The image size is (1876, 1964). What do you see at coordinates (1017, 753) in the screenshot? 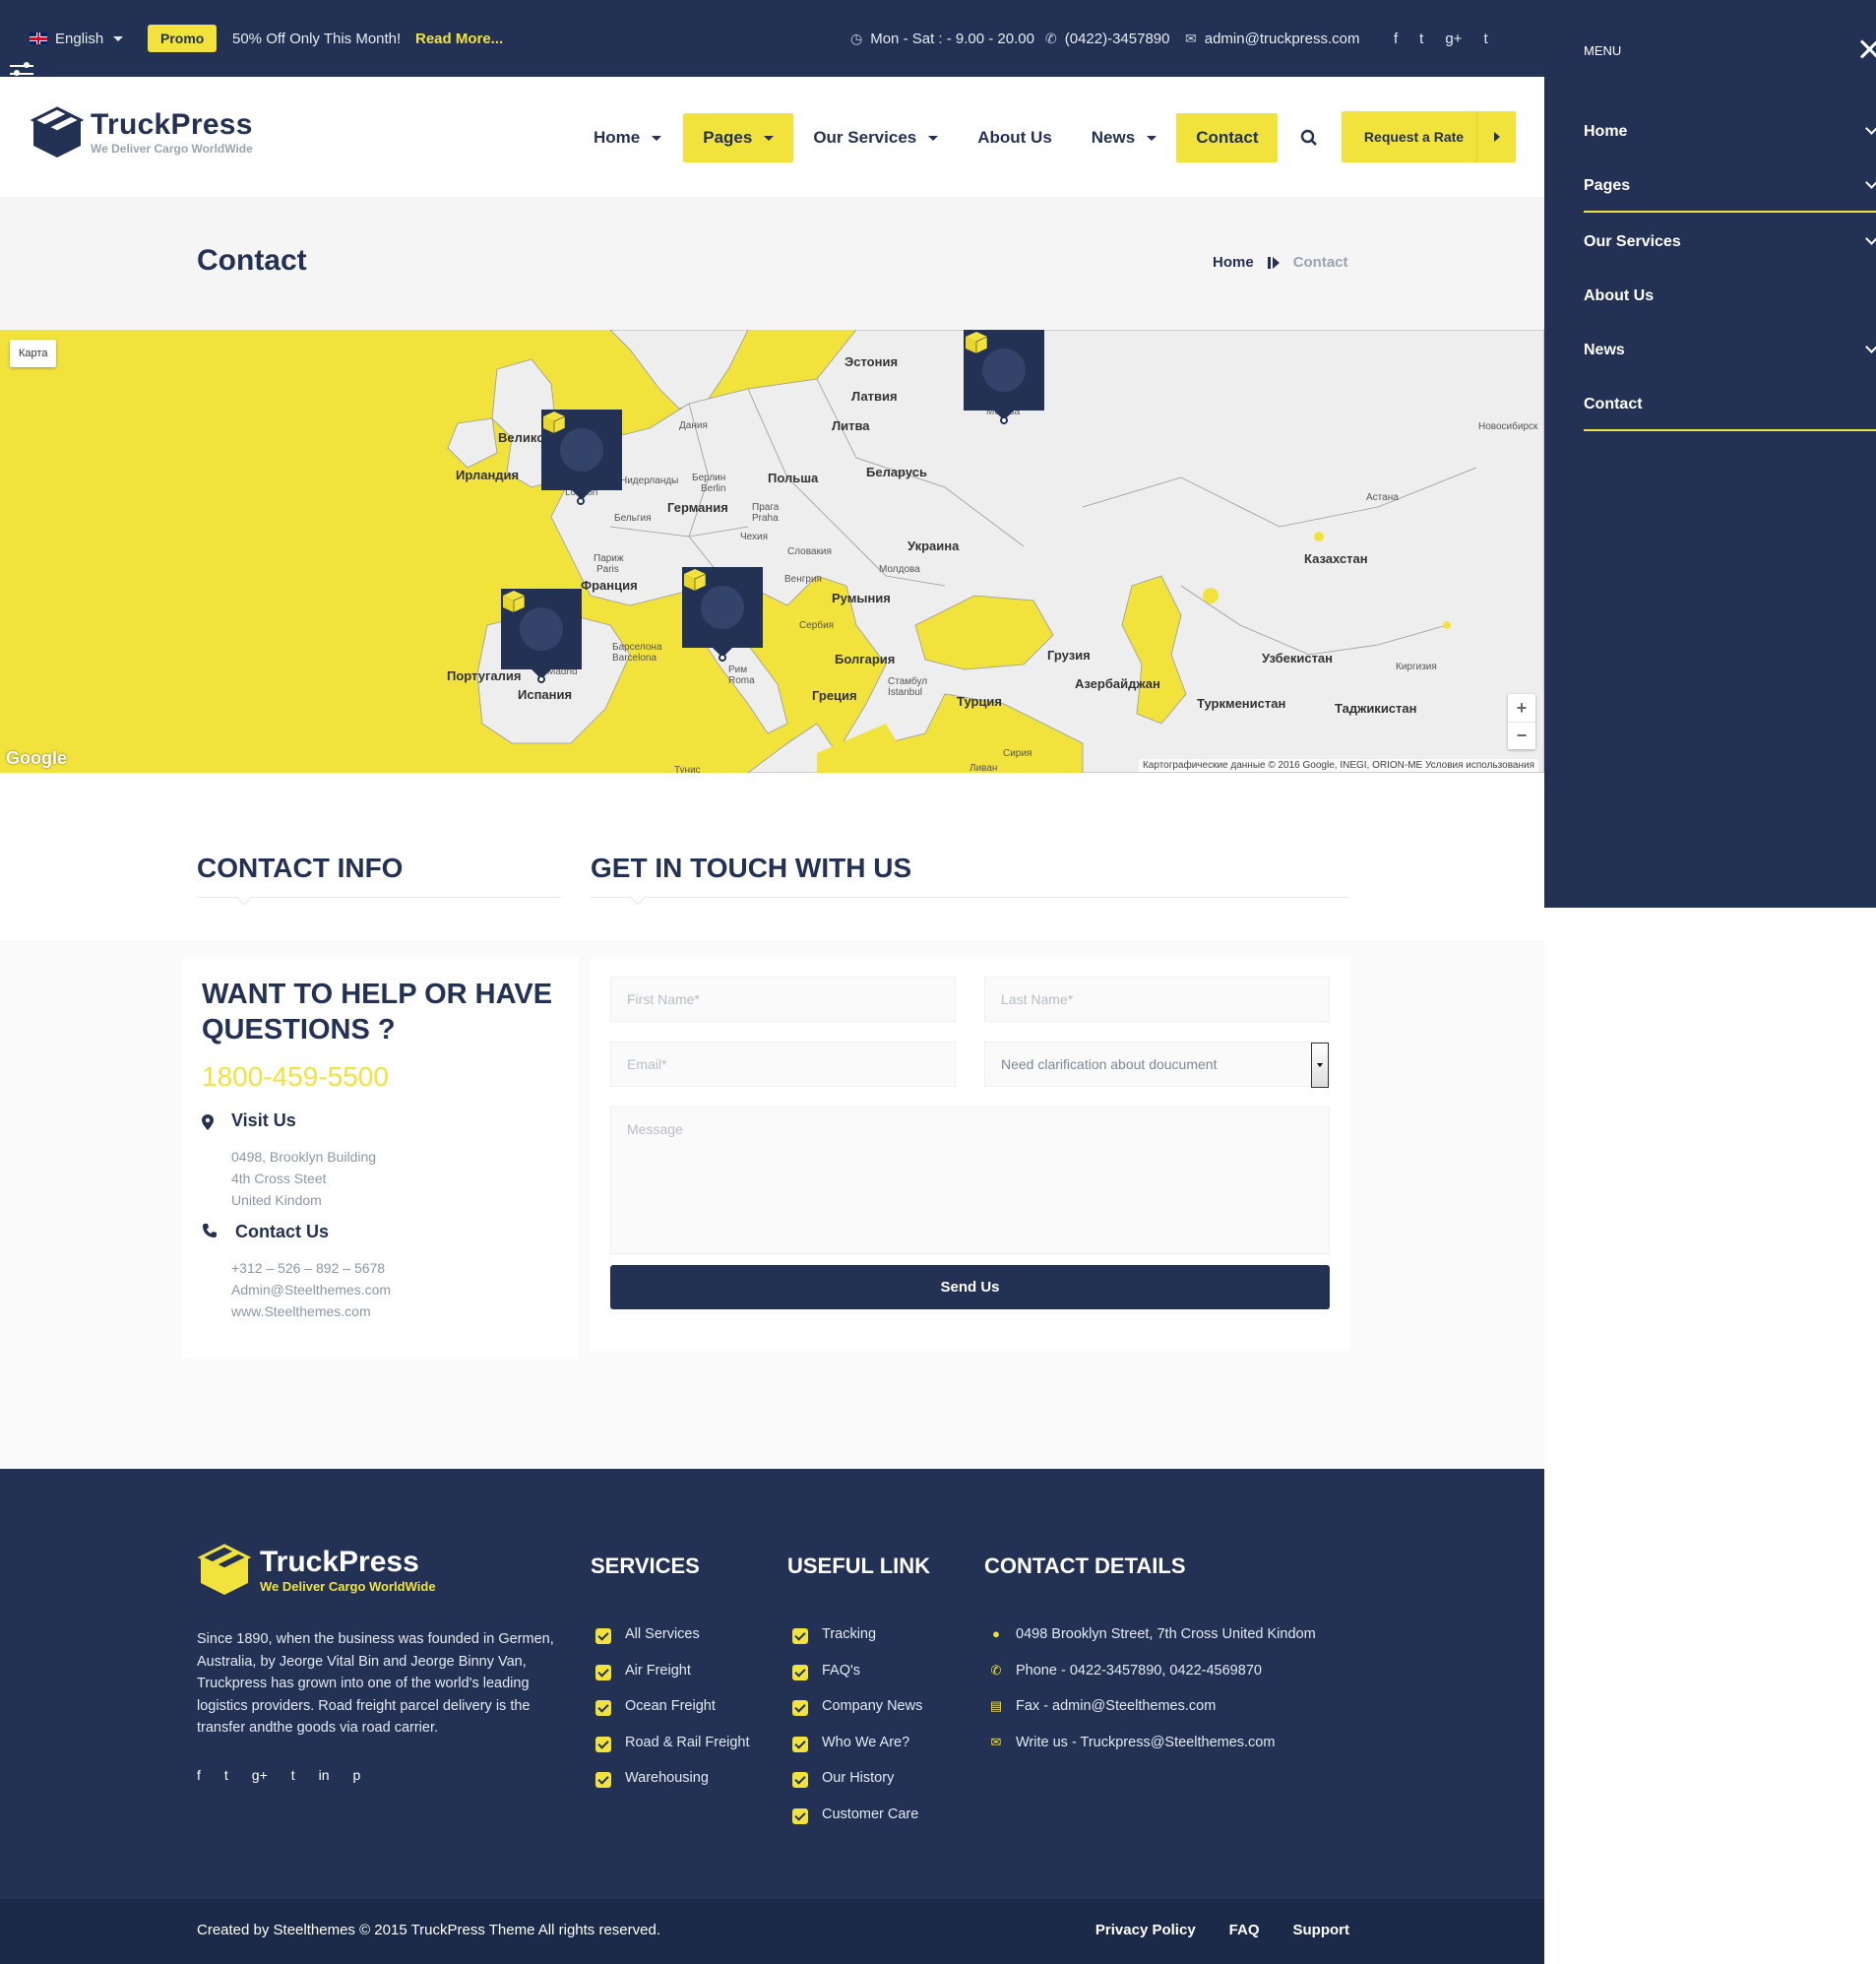
I see `map-label: Сирия` at bounding box center [1017, 753].